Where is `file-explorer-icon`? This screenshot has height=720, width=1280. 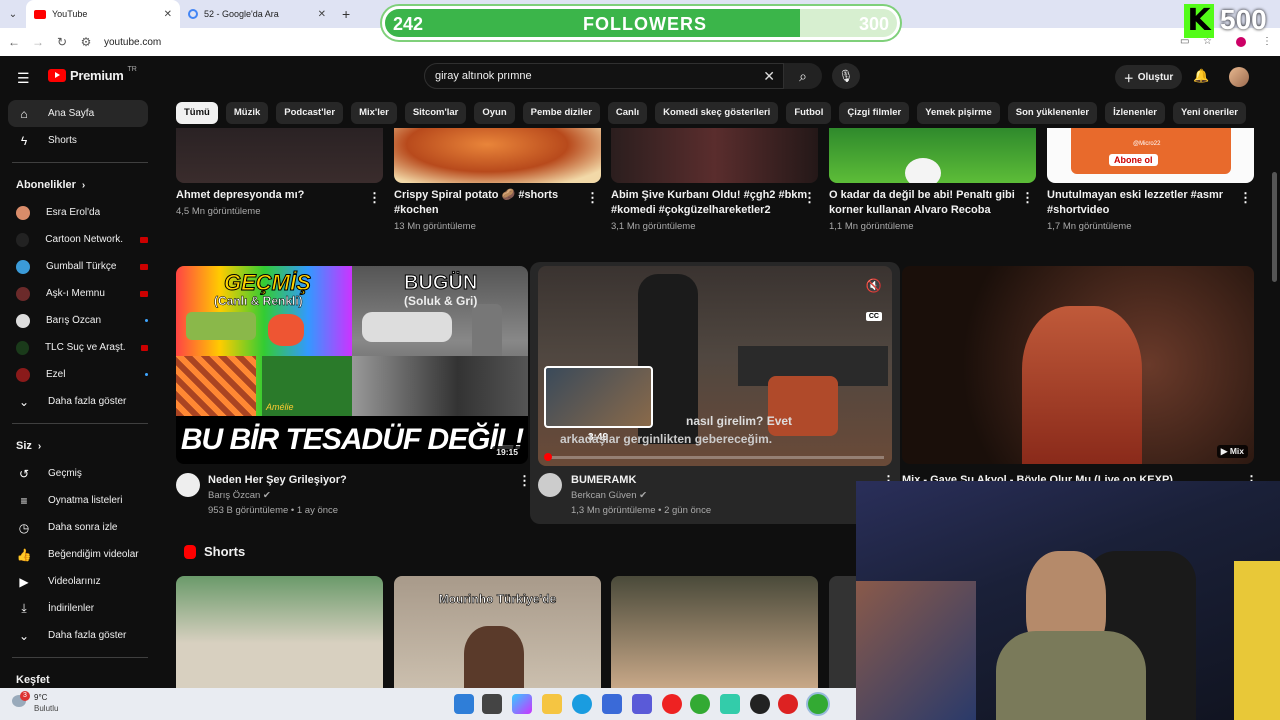
file-explorer-icon is located at coordinates (552, 704).